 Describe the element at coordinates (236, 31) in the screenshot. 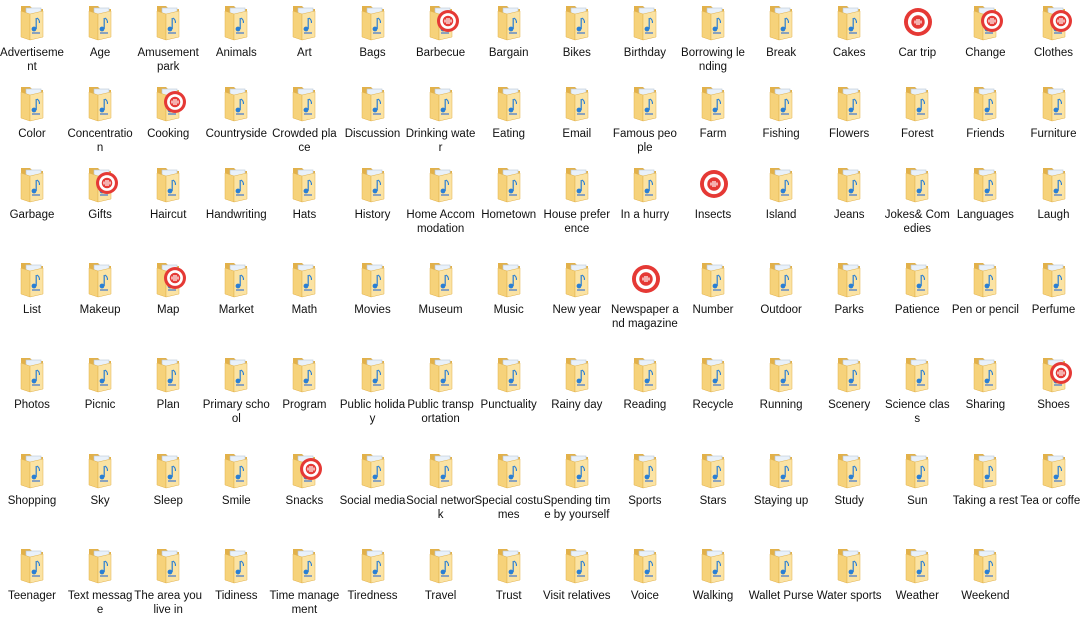

I see `folder-item: Animals` at that location.